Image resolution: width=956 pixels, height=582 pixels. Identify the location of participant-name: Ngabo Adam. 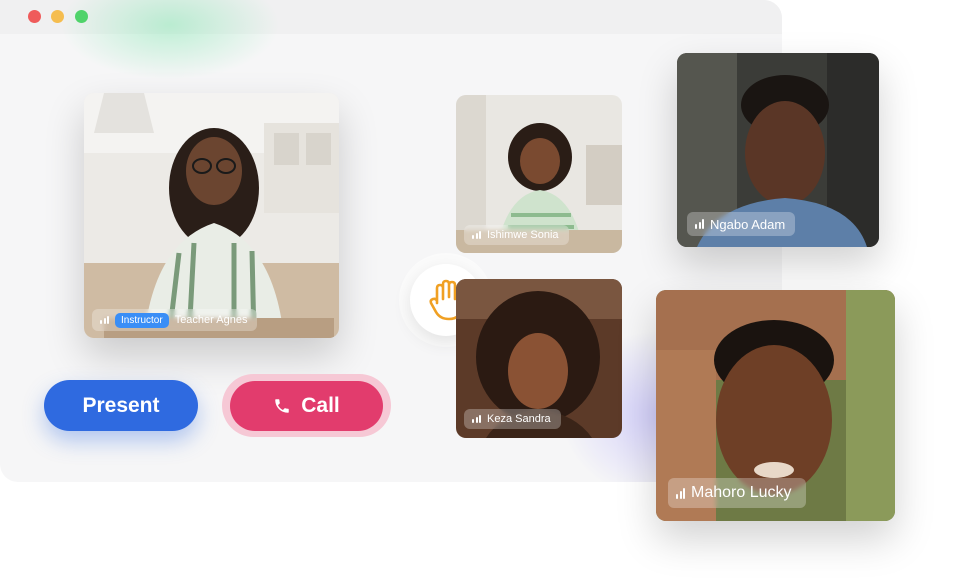
(748, 224).